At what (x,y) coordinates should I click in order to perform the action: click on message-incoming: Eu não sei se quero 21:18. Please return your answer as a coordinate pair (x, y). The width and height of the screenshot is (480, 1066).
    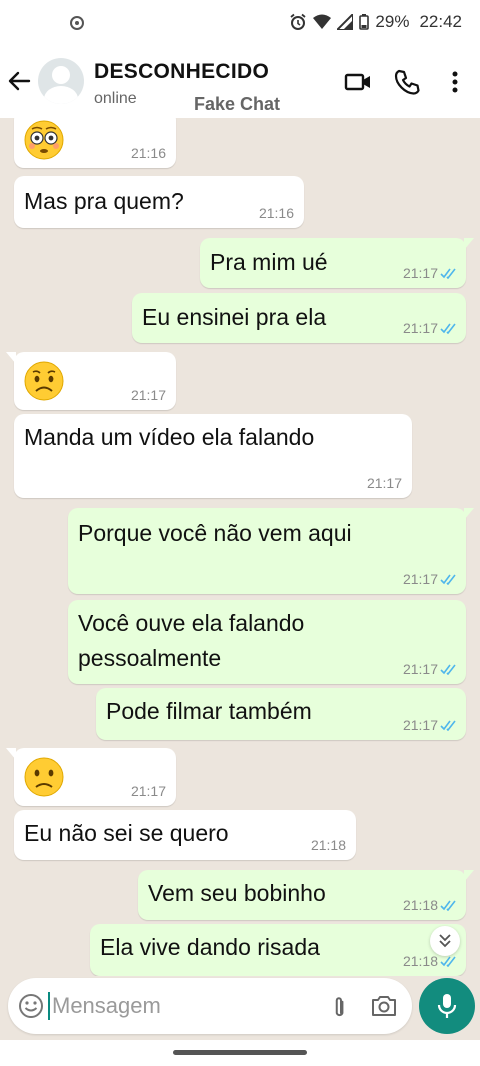
    Looking at the image, I should click on (185, 835).